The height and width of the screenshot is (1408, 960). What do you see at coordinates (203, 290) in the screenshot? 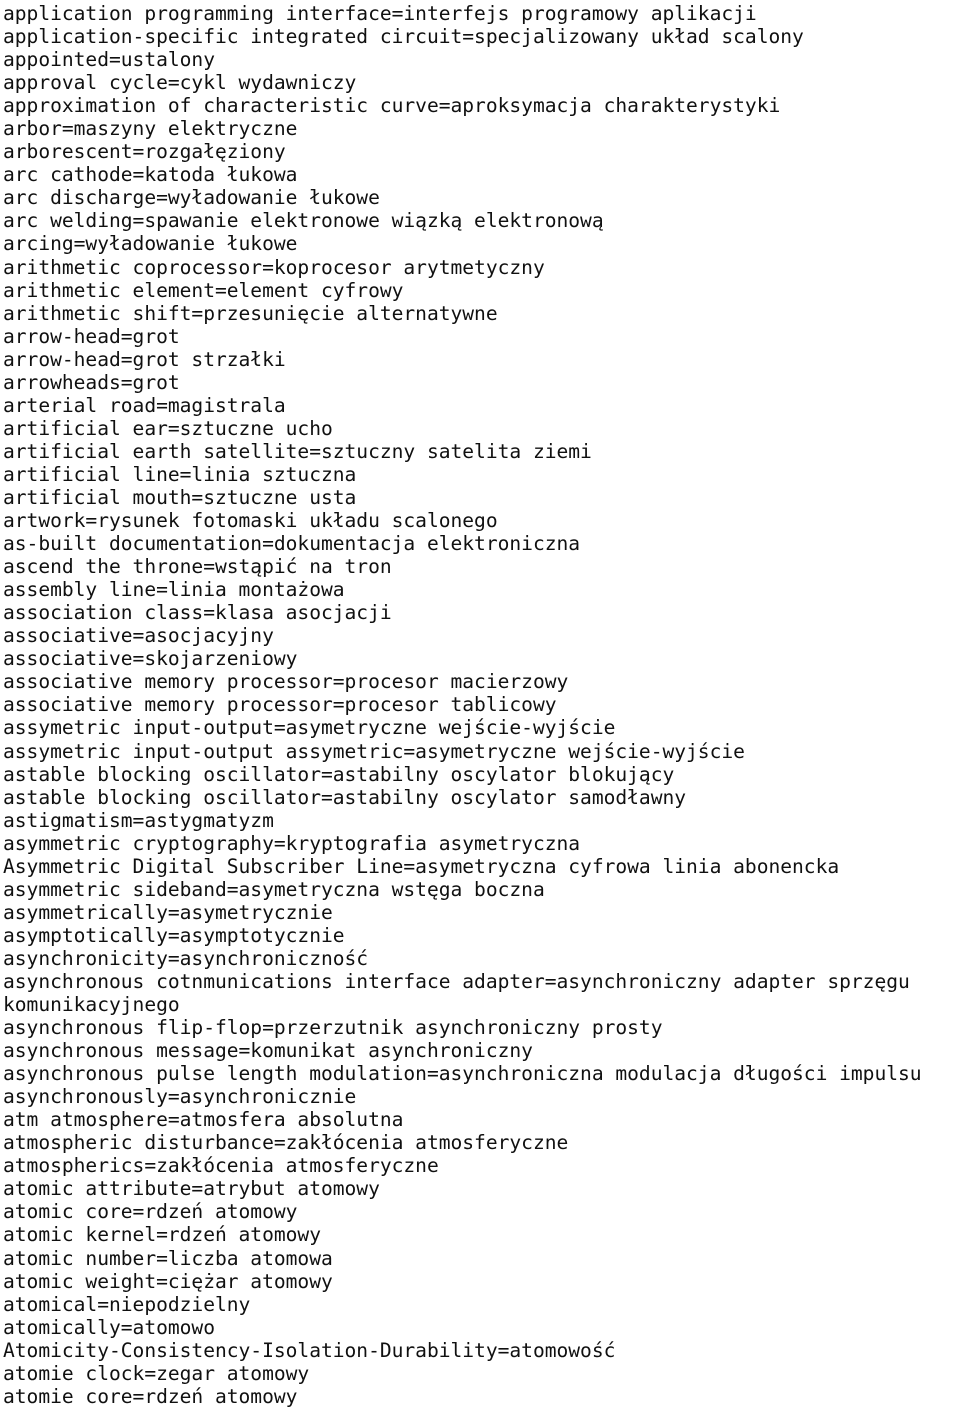
I see `glossary-entry-line: arithmetic element=element cyfrowy` at bounding box center [203, 290].